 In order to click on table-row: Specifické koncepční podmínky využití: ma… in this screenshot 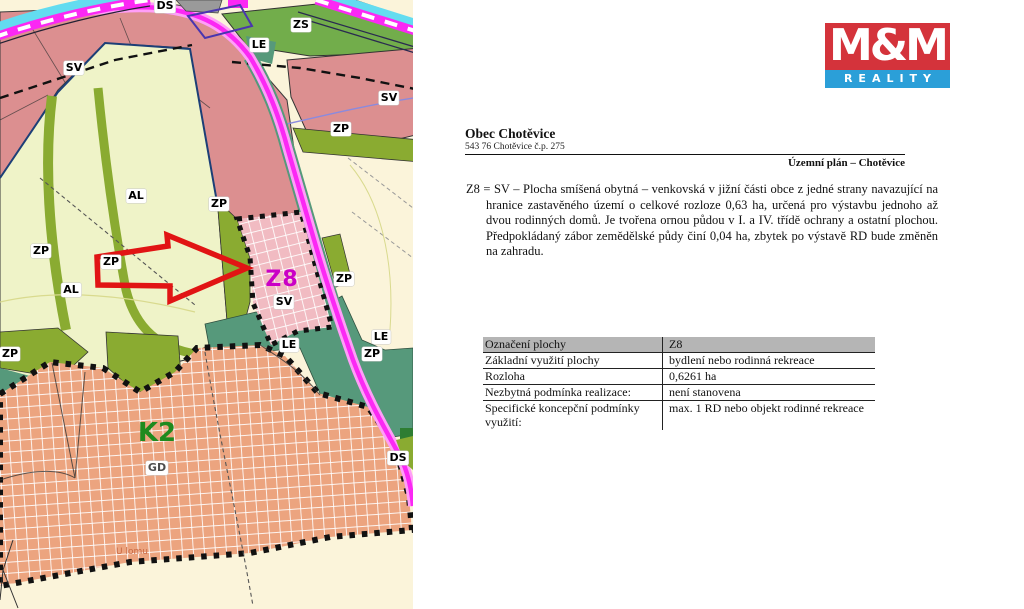, I will do `click(679, 415)`.